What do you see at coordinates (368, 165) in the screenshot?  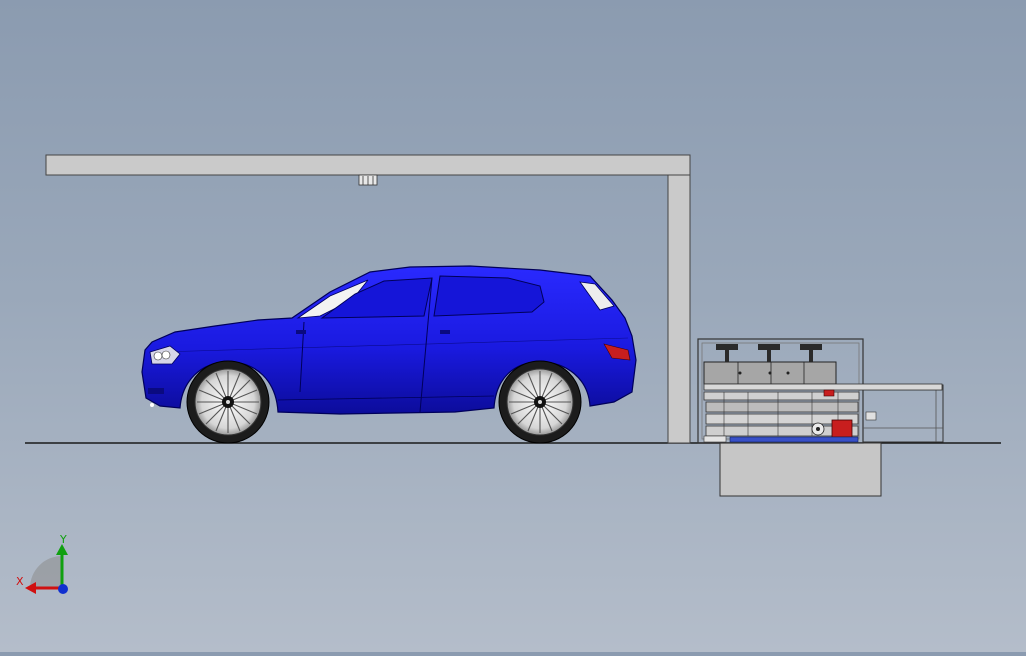 I see `gantry-beam` at bounding box center [368, 165].